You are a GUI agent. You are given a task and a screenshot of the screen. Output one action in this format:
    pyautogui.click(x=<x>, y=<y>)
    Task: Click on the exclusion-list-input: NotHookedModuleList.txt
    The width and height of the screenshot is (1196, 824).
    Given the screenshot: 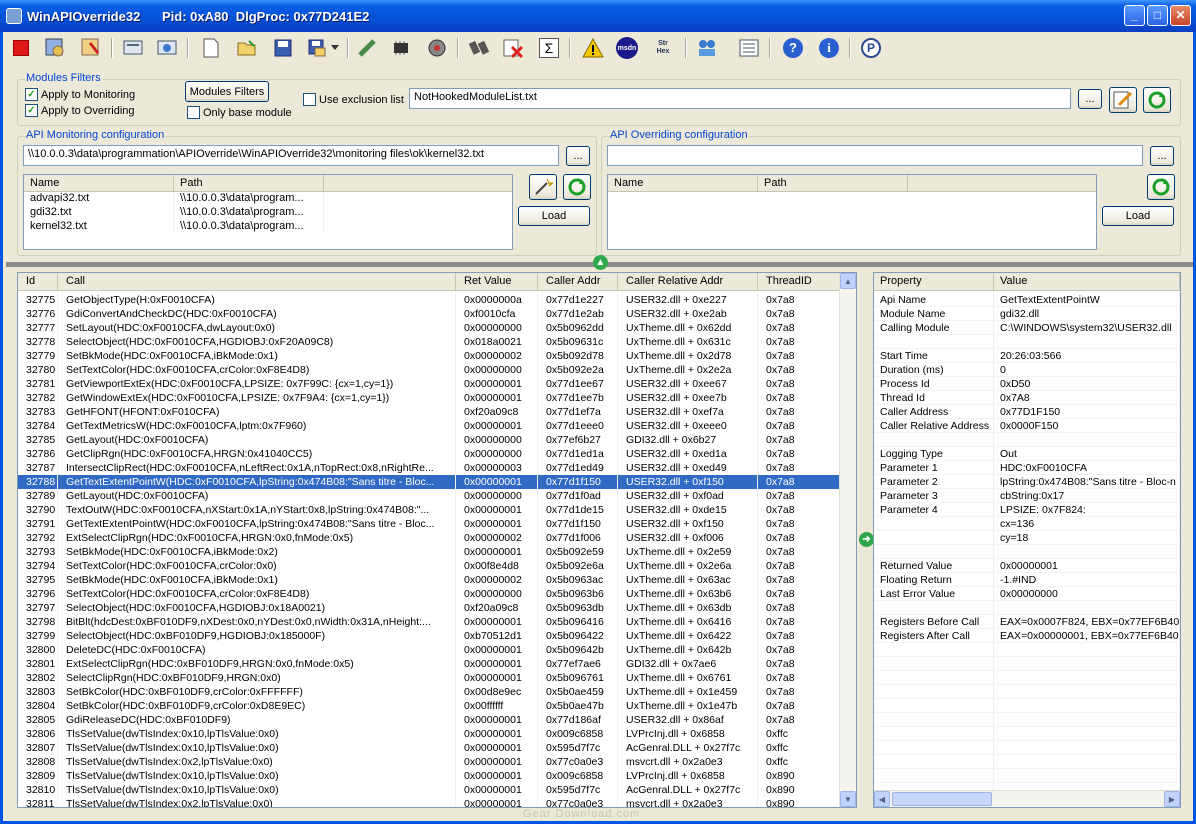 What is the action you would take?
    pyautogui.click(x=740, y=98)
    